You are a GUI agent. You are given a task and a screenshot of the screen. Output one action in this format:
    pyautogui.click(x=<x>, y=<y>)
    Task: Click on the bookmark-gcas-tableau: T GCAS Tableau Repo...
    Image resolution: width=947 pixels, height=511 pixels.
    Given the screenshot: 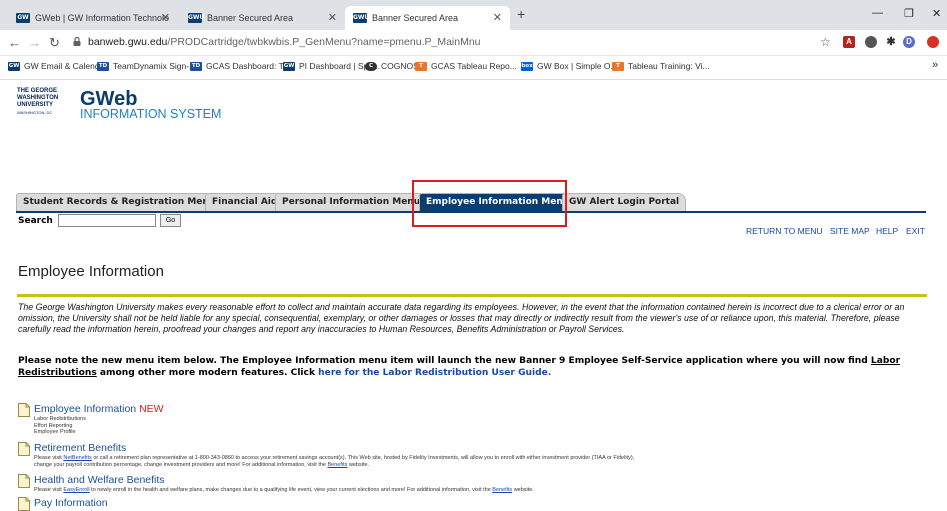 What is the action you would take?
    pyautogui.click(x=466, y=66)
    